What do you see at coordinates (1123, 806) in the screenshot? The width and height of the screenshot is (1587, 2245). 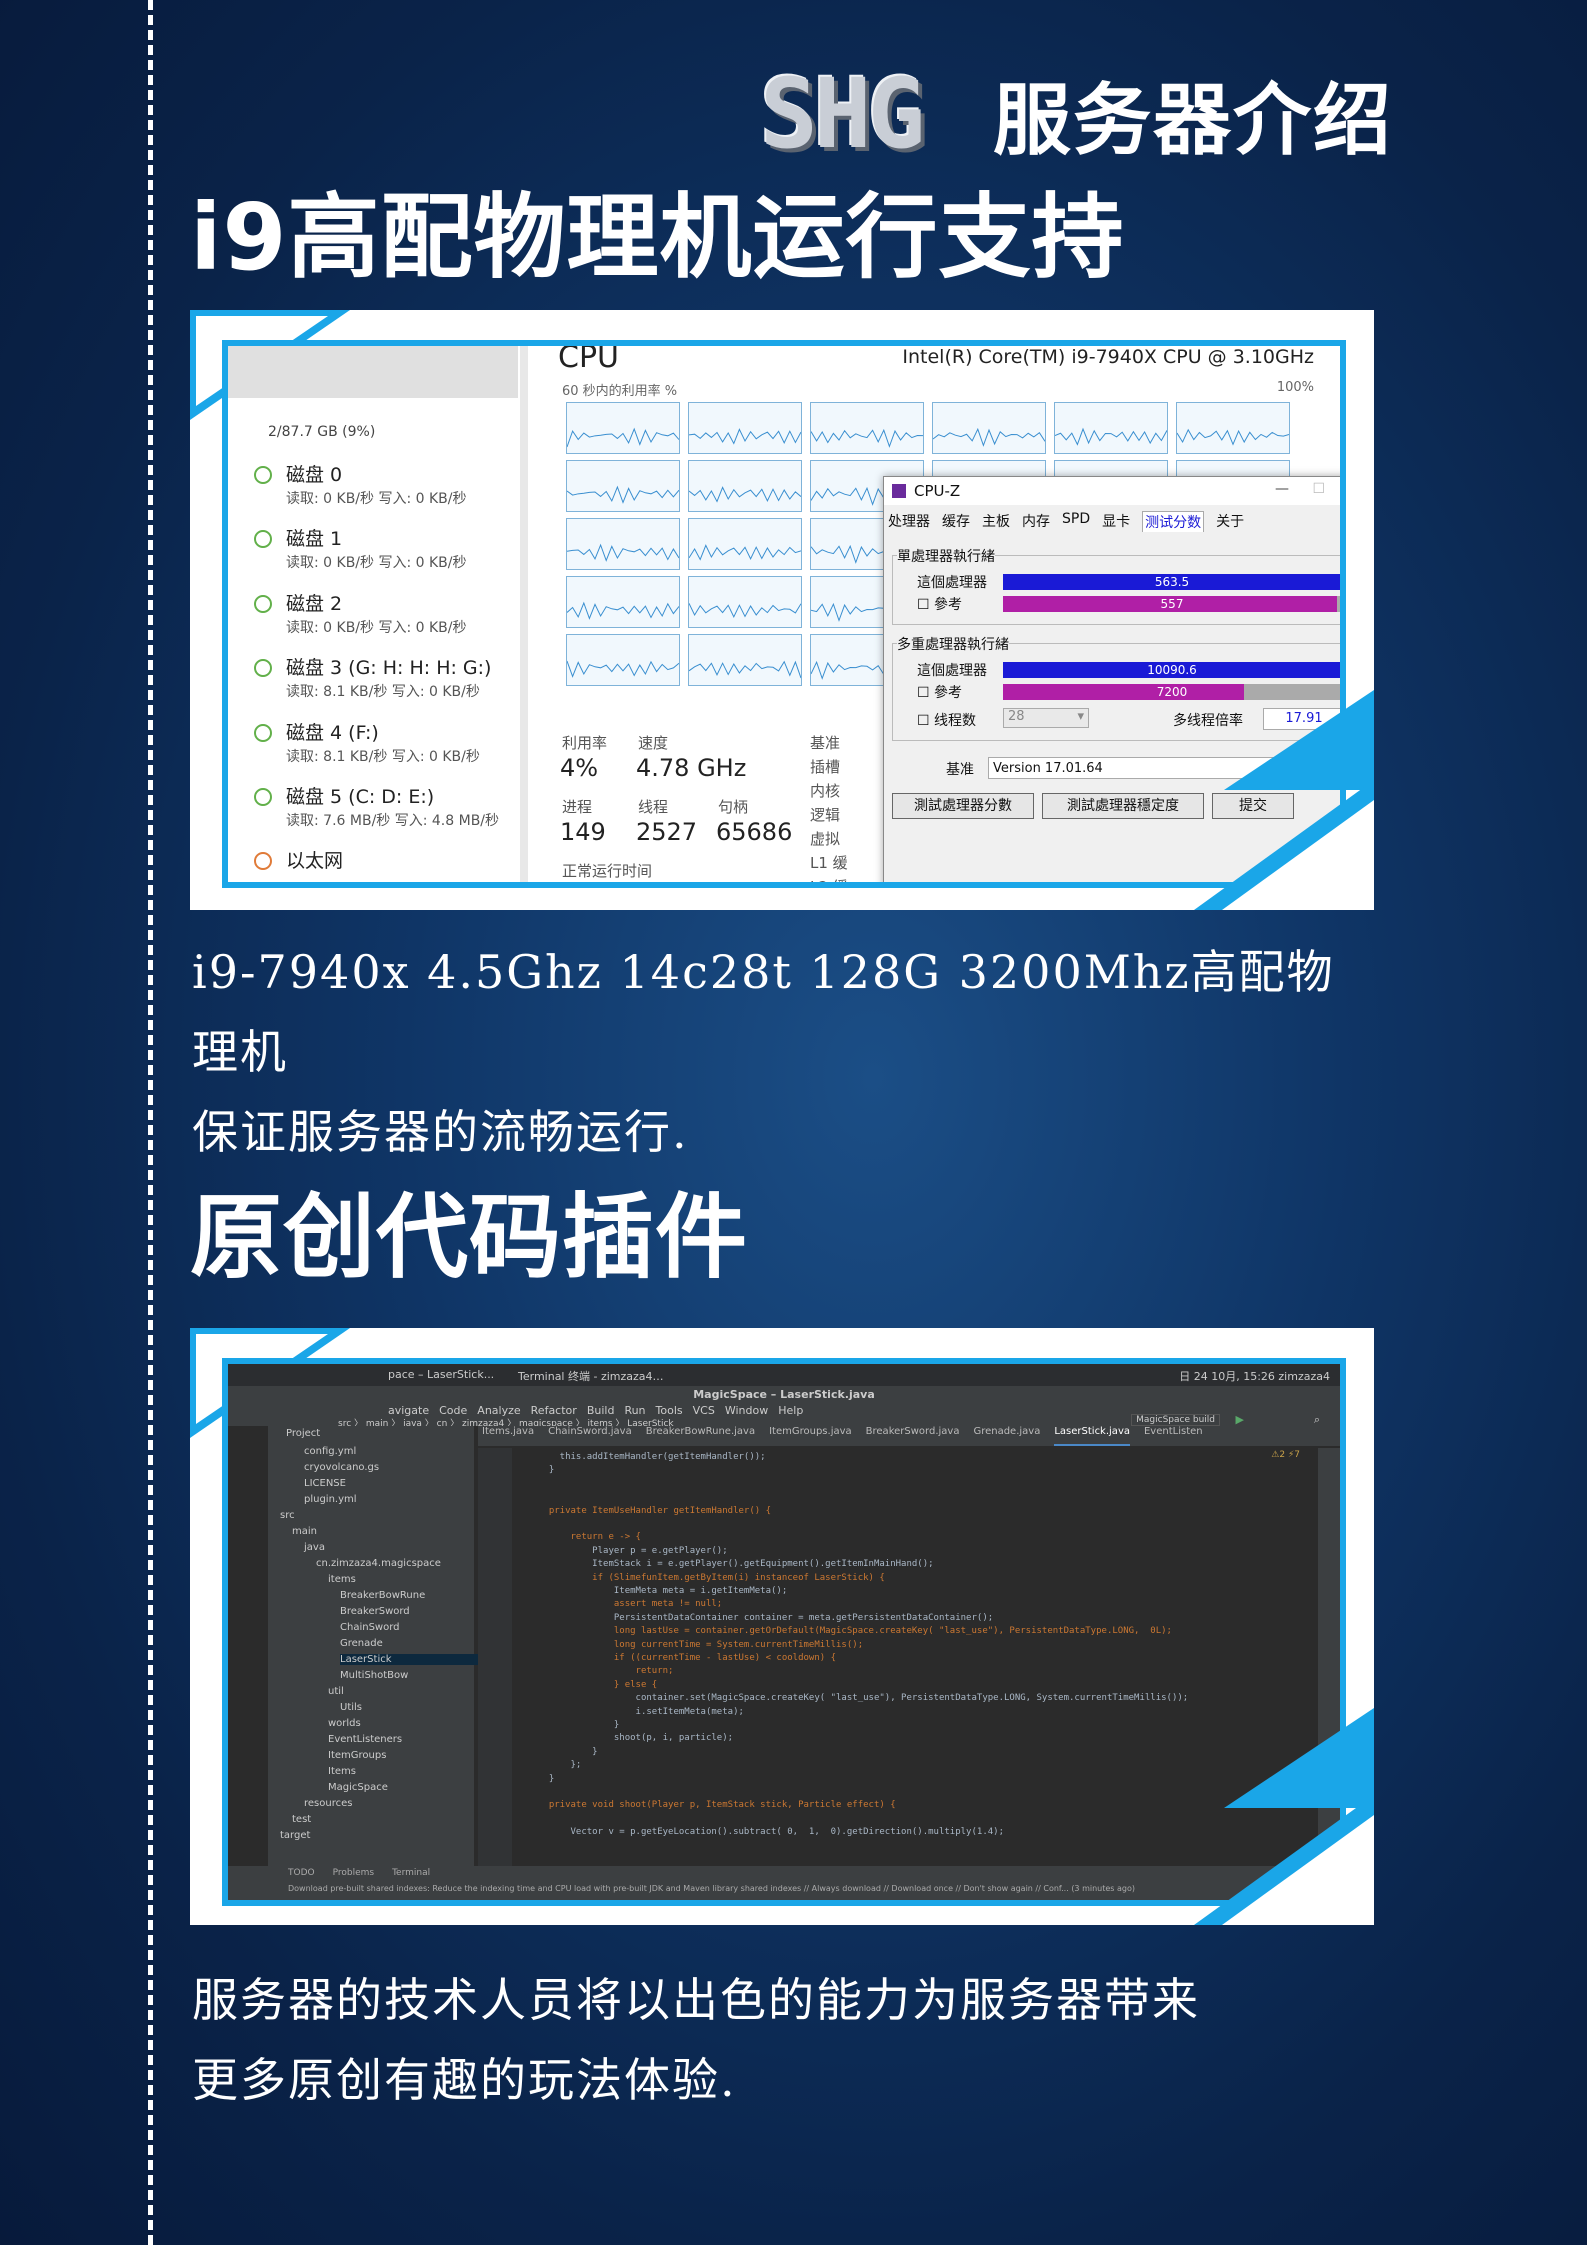 I see `stress-cpu-button: 測試處理器穩定度` at bounding box center [1123, 806].